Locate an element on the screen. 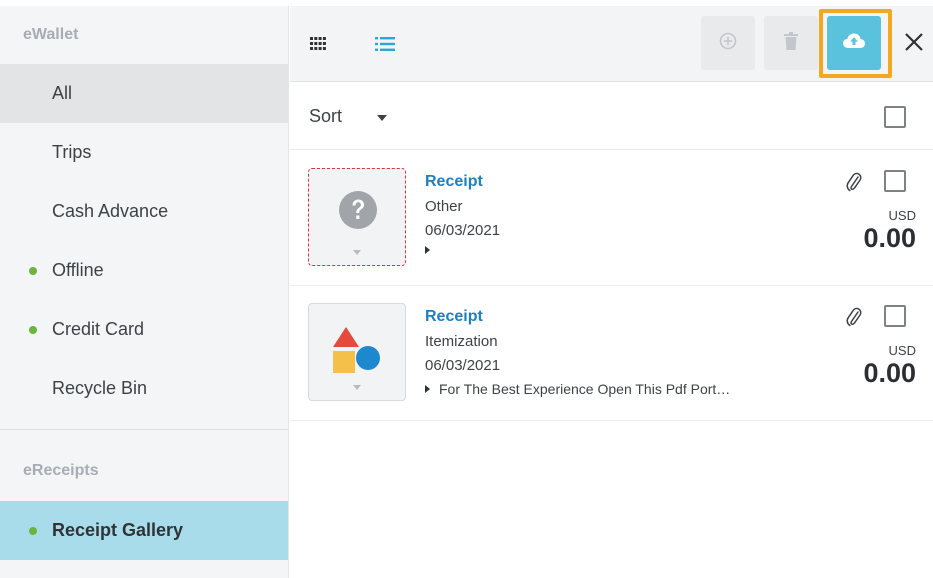  close-icon is located at coordinates (914, 44).